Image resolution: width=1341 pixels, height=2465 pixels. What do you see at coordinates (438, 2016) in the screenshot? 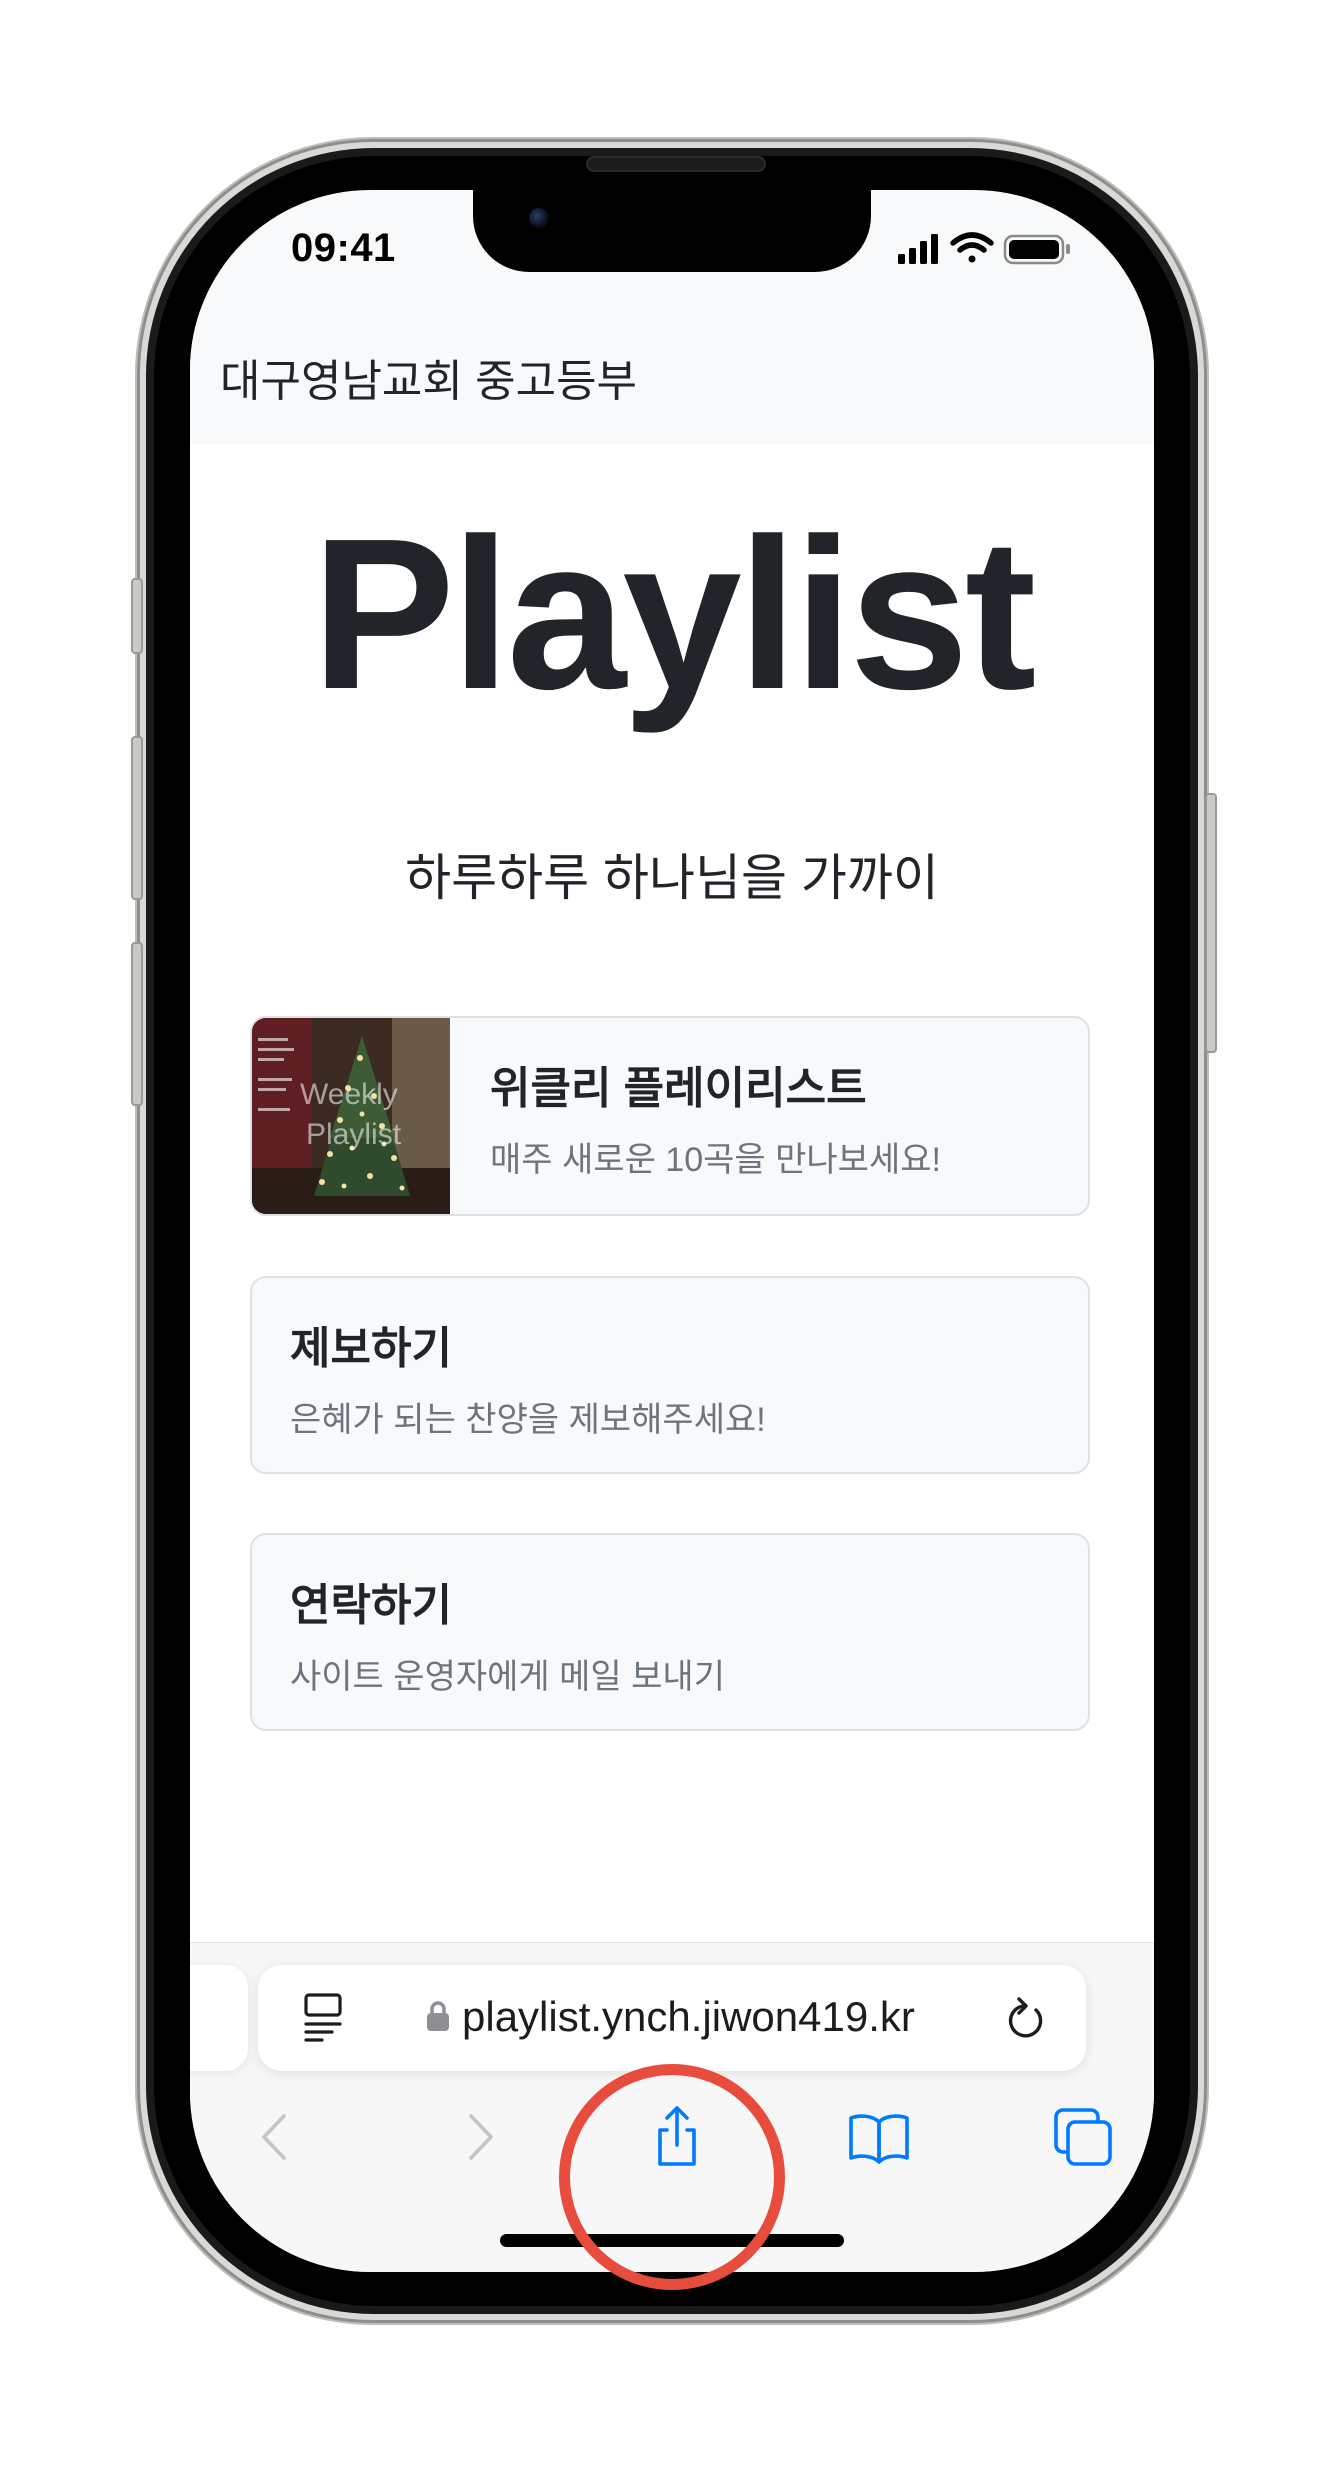
I see `lock-icon` at bounding box center [438, 2016].